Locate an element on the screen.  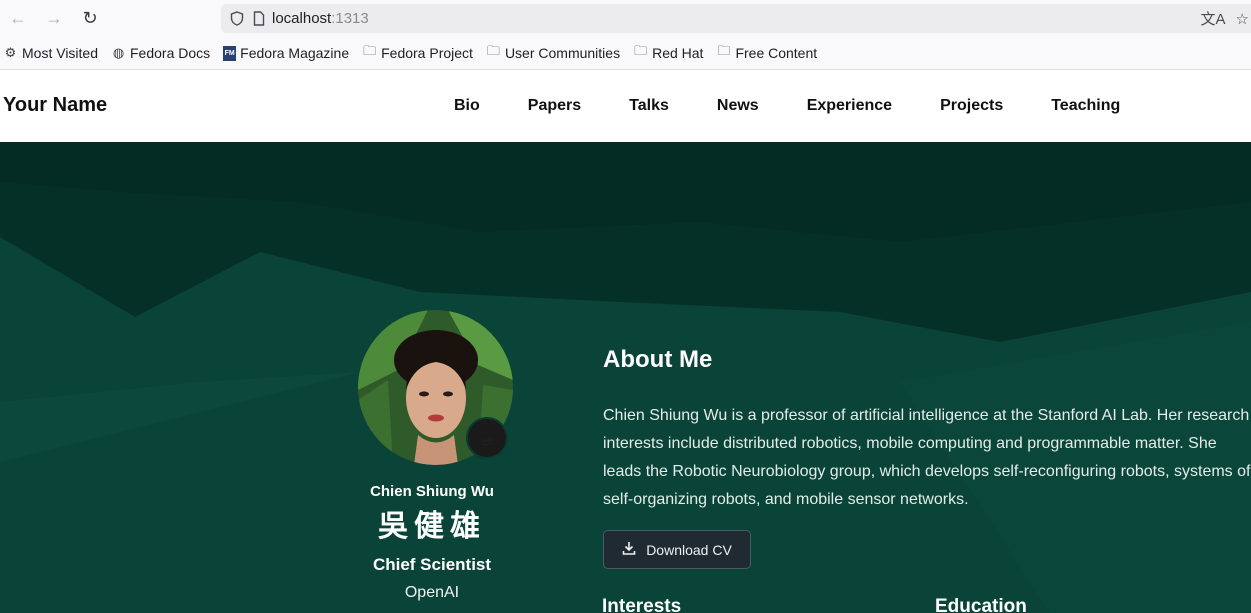
interests-heading: Interests is located at coordinates (642, 604).